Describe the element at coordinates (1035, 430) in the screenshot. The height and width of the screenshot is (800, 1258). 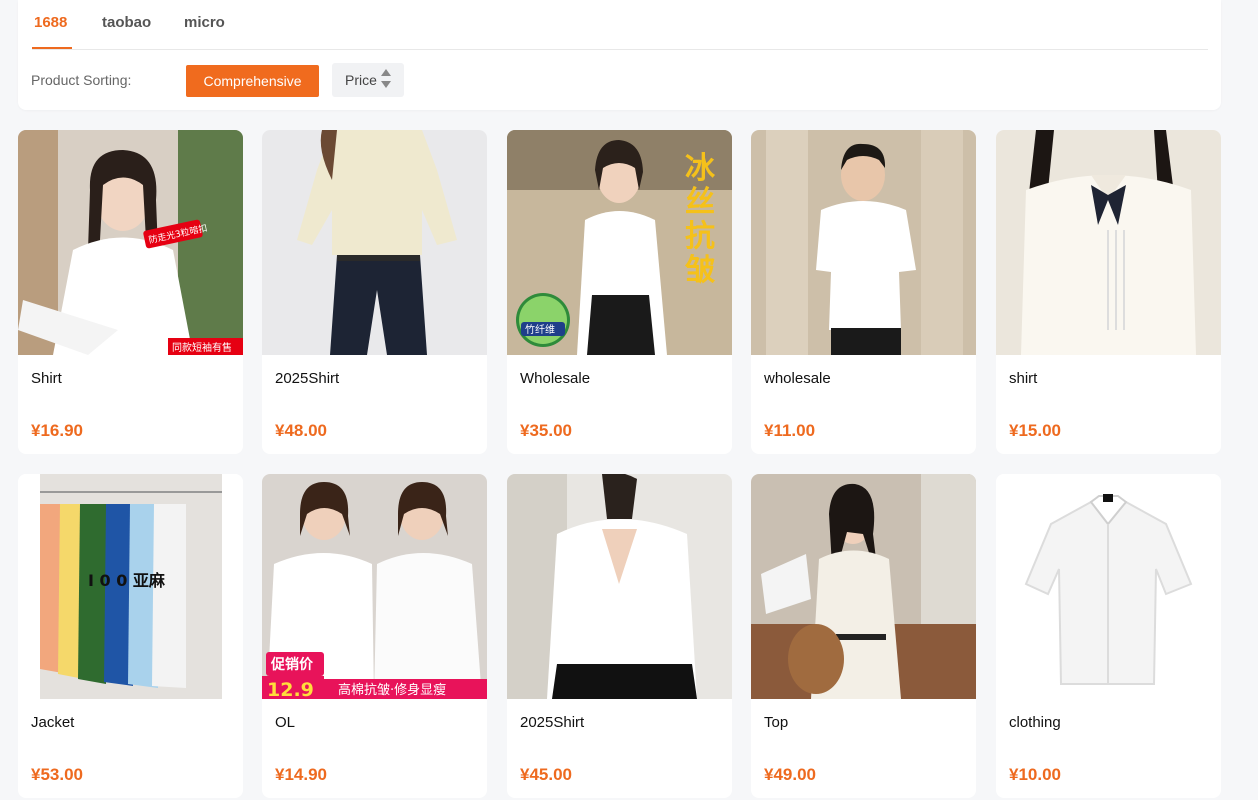
I see `product-price: ¥15.00` at that location.